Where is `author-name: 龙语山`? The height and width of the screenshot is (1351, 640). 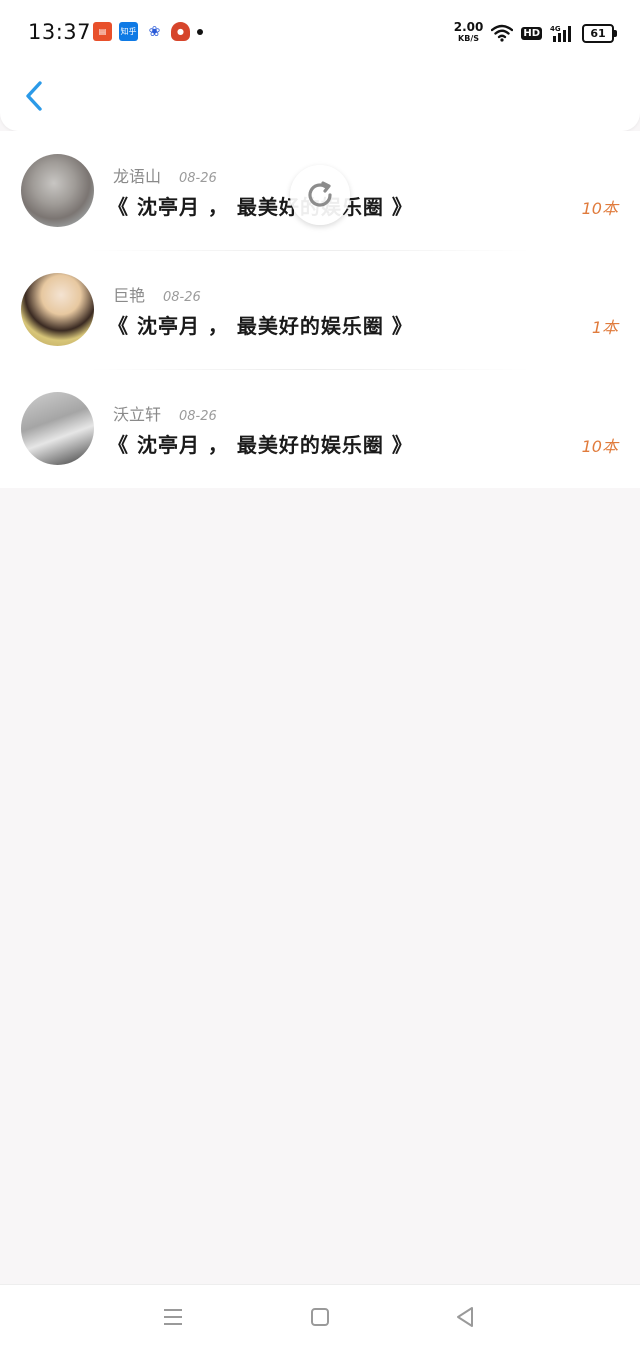 author-name: 龙语山 is located at coordinates (137, 175).